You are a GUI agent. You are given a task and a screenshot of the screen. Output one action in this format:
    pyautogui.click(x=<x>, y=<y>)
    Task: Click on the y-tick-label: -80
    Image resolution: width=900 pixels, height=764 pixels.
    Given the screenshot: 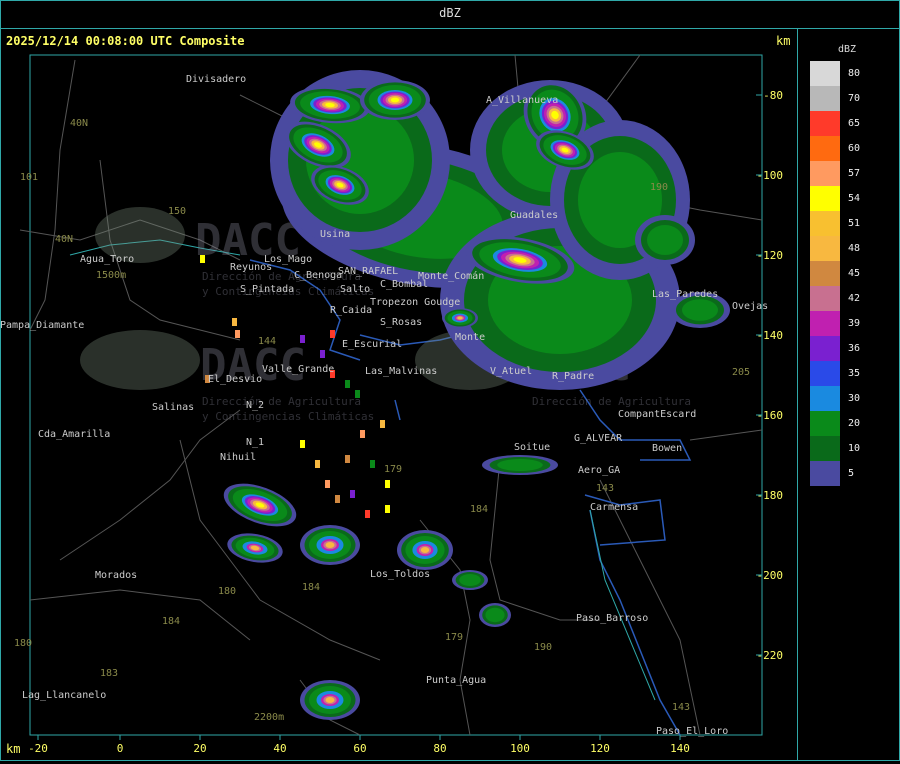 What is the action you would take?
    pyautogui.click(x=773, y=95)
    